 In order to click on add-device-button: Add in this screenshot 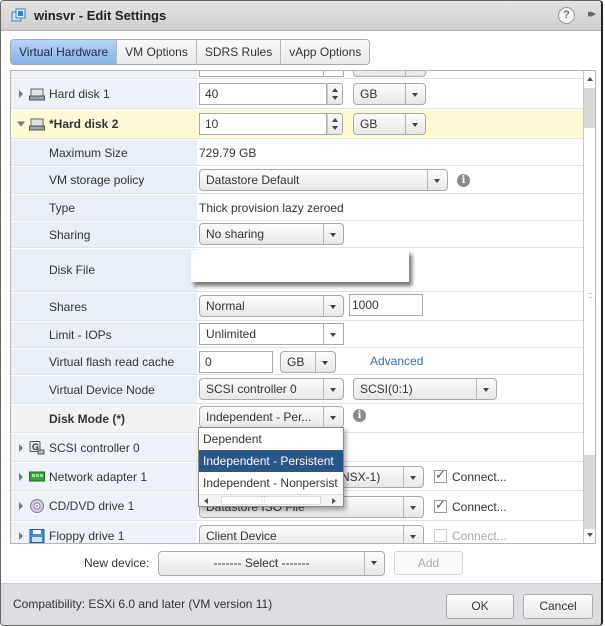, I will do `click(428, 563)`.